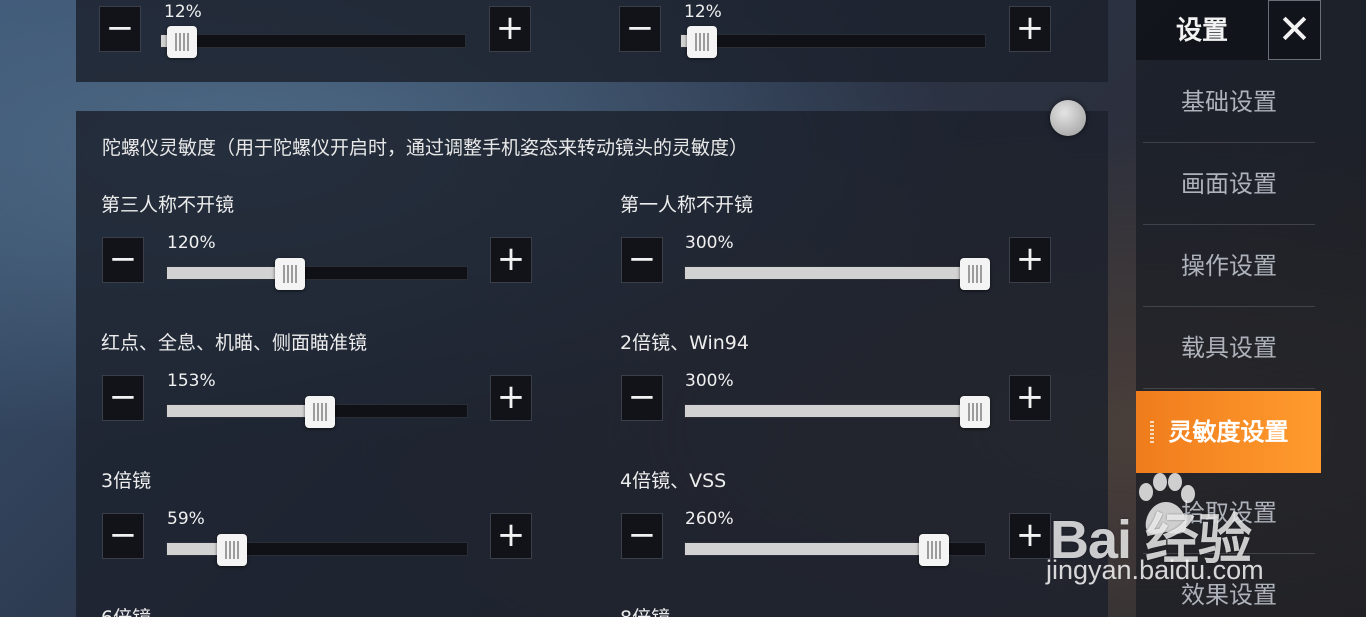  Describe the element at coordinates (645, 610) in the screenshot. I see `row-label: 8倍镜` at that location.